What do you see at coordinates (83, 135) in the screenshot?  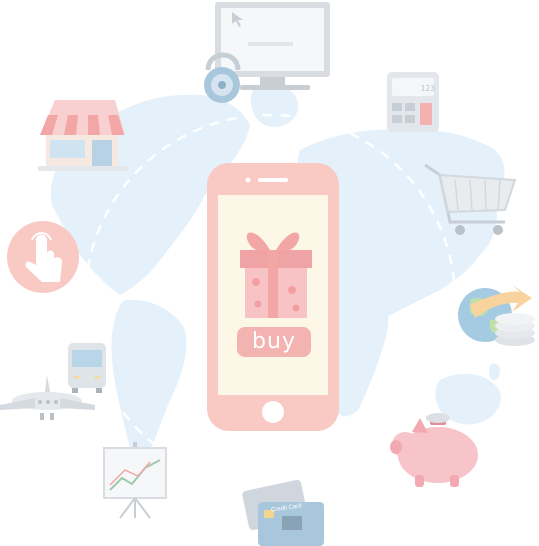 I see `storefront-icon` at bounding box center [83, 135].